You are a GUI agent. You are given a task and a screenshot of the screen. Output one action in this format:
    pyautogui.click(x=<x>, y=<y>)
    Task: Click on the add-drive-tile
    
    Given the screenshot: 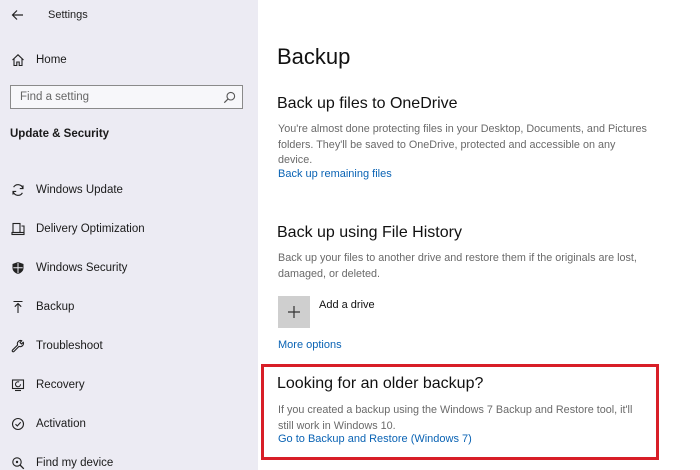 What is the action you would take?
    pyautogui.click(x=294, y=312)
    